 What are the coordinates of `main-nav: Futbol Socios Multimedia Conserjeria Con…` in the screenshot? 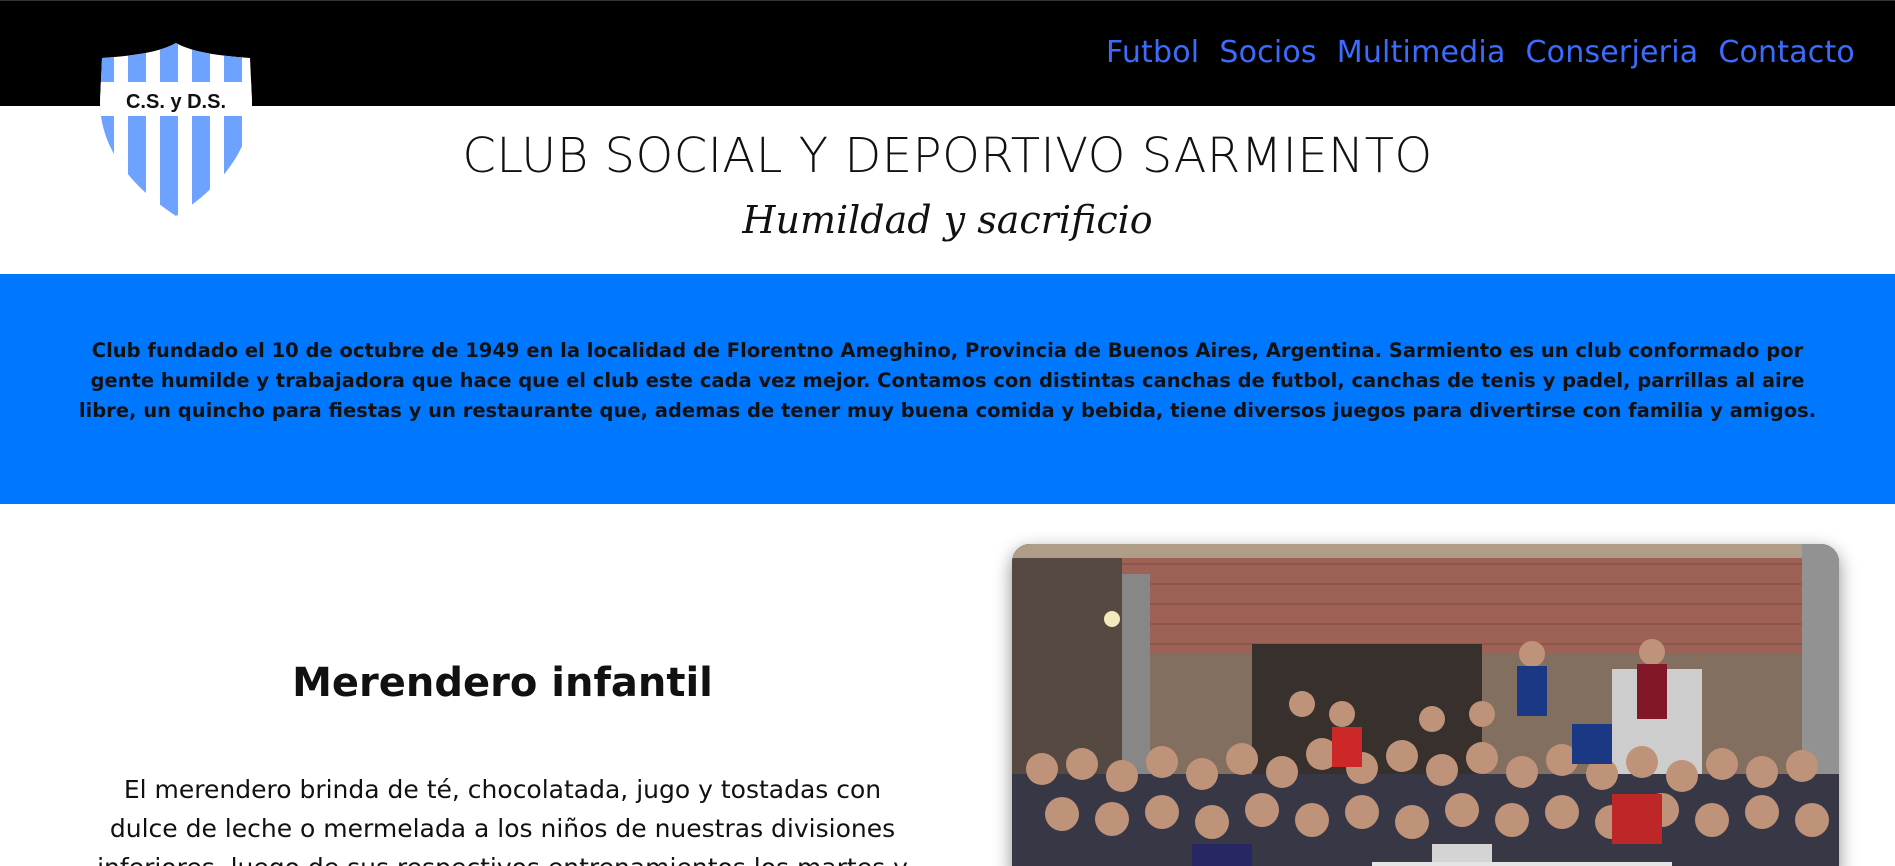 It's located at (1470, 52).